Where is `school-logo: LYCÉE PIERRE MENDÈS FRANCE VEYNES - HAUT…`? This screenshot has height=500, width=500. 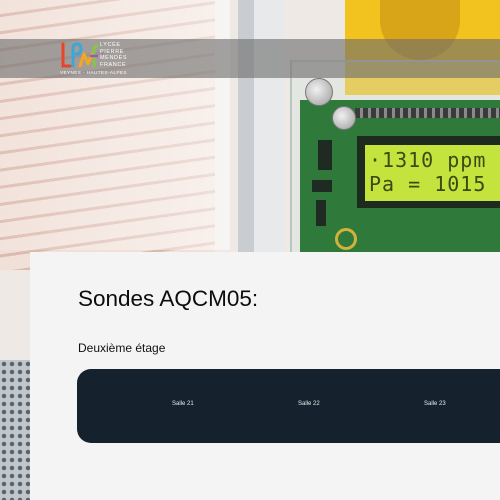 school-logo: LYCÉE PIERRE MENDÈS FRANCE VEYNES - HAUT… is located at coordinates (100, 59).